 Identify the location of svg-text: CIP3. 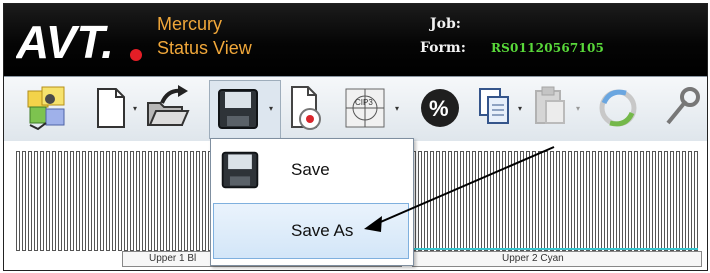
(364, 102).